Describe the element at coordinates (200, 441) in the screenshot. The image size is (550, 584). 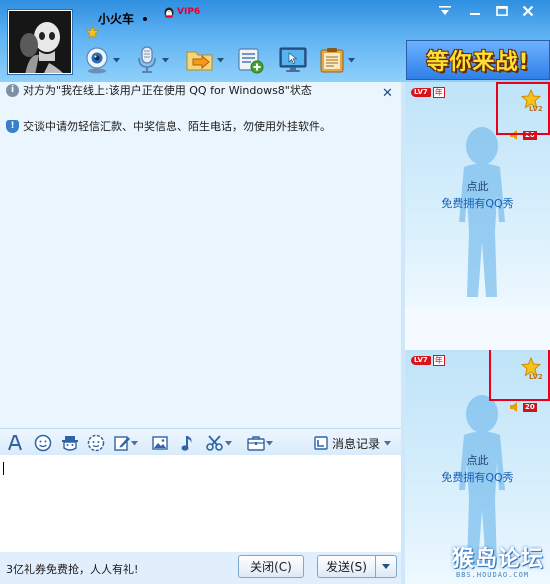
I see `format-toolbar: 消息记录` at that location.